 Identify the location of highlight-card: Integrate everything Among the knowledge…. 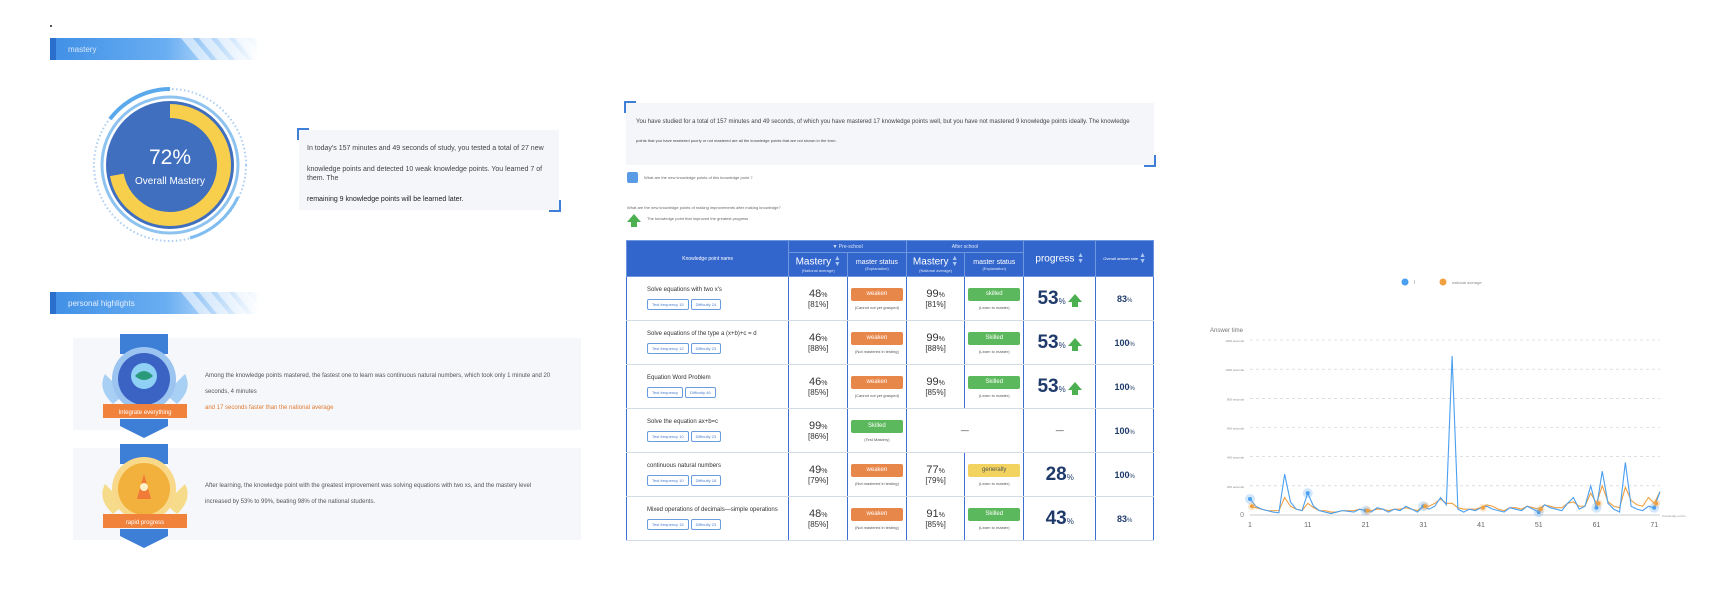
(327, 386).